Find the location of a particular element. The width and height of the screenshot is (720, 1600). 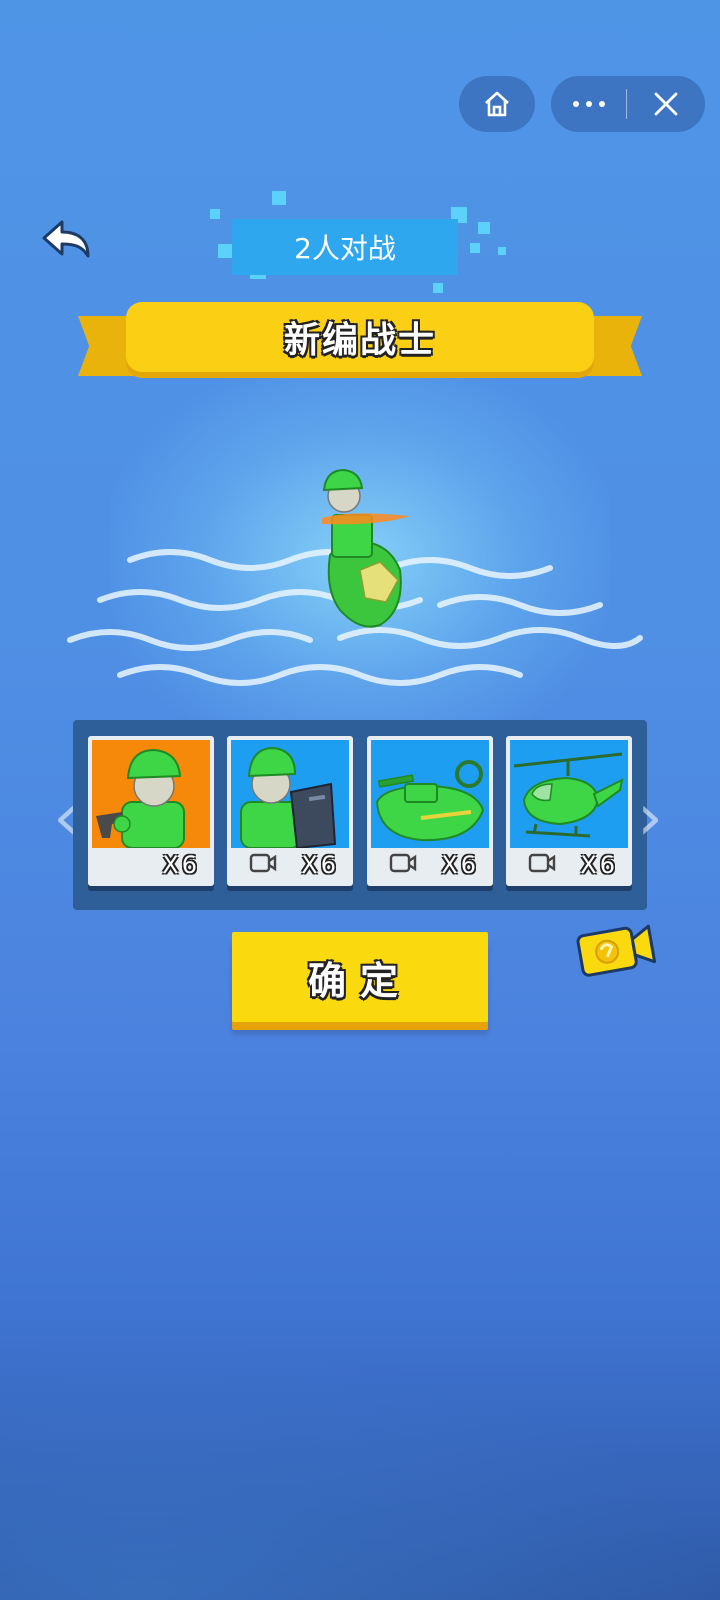

unit-slot-tank-boat: X6 is located at coordinates (430, 811).